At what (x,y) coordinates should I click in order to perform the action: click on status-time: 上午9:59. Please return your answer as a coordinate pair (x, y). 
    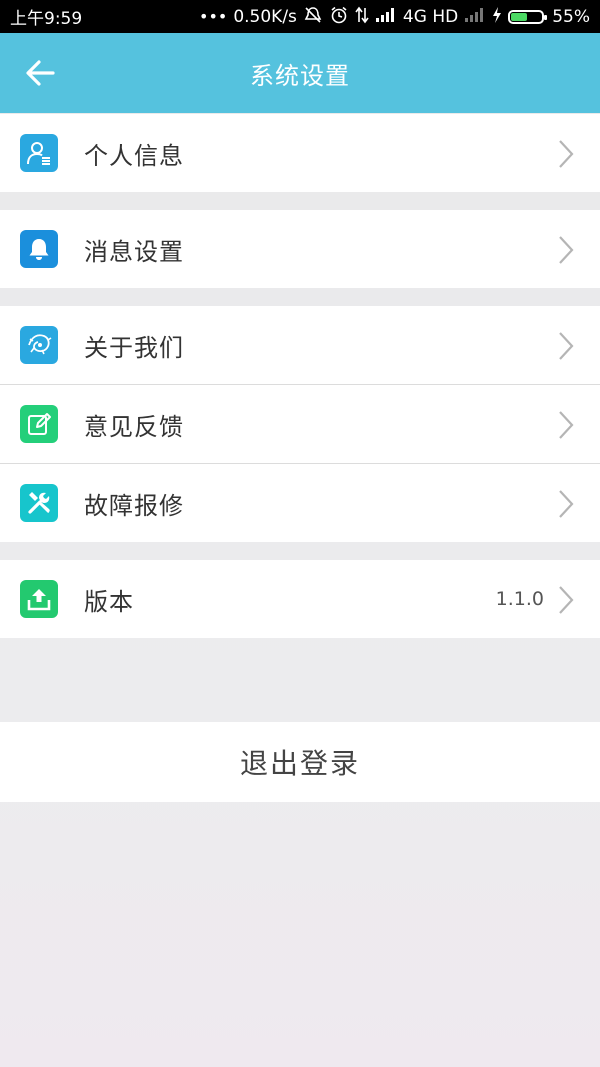
    Looking at the image, I should click on (46, 19).